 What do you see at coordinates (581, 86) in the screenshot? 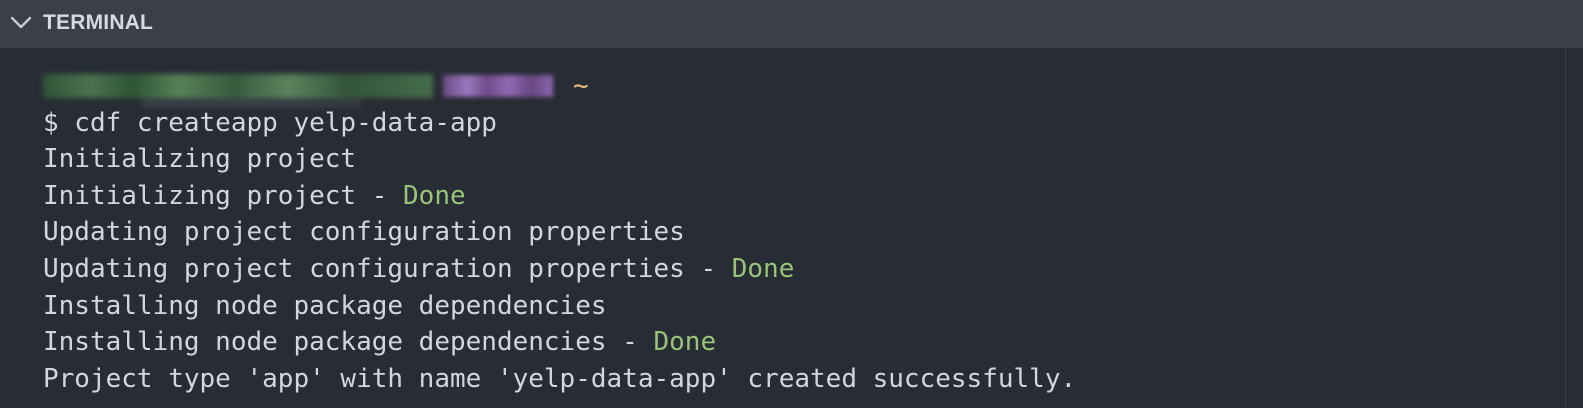
I see `current-directory: ~` at bounding box center [581, 86].